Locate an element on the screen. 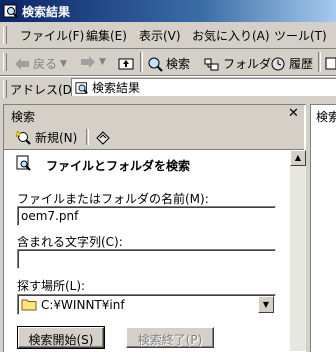  search-pane-toolbar: 新規(N) is located at coordinates (154, 137).